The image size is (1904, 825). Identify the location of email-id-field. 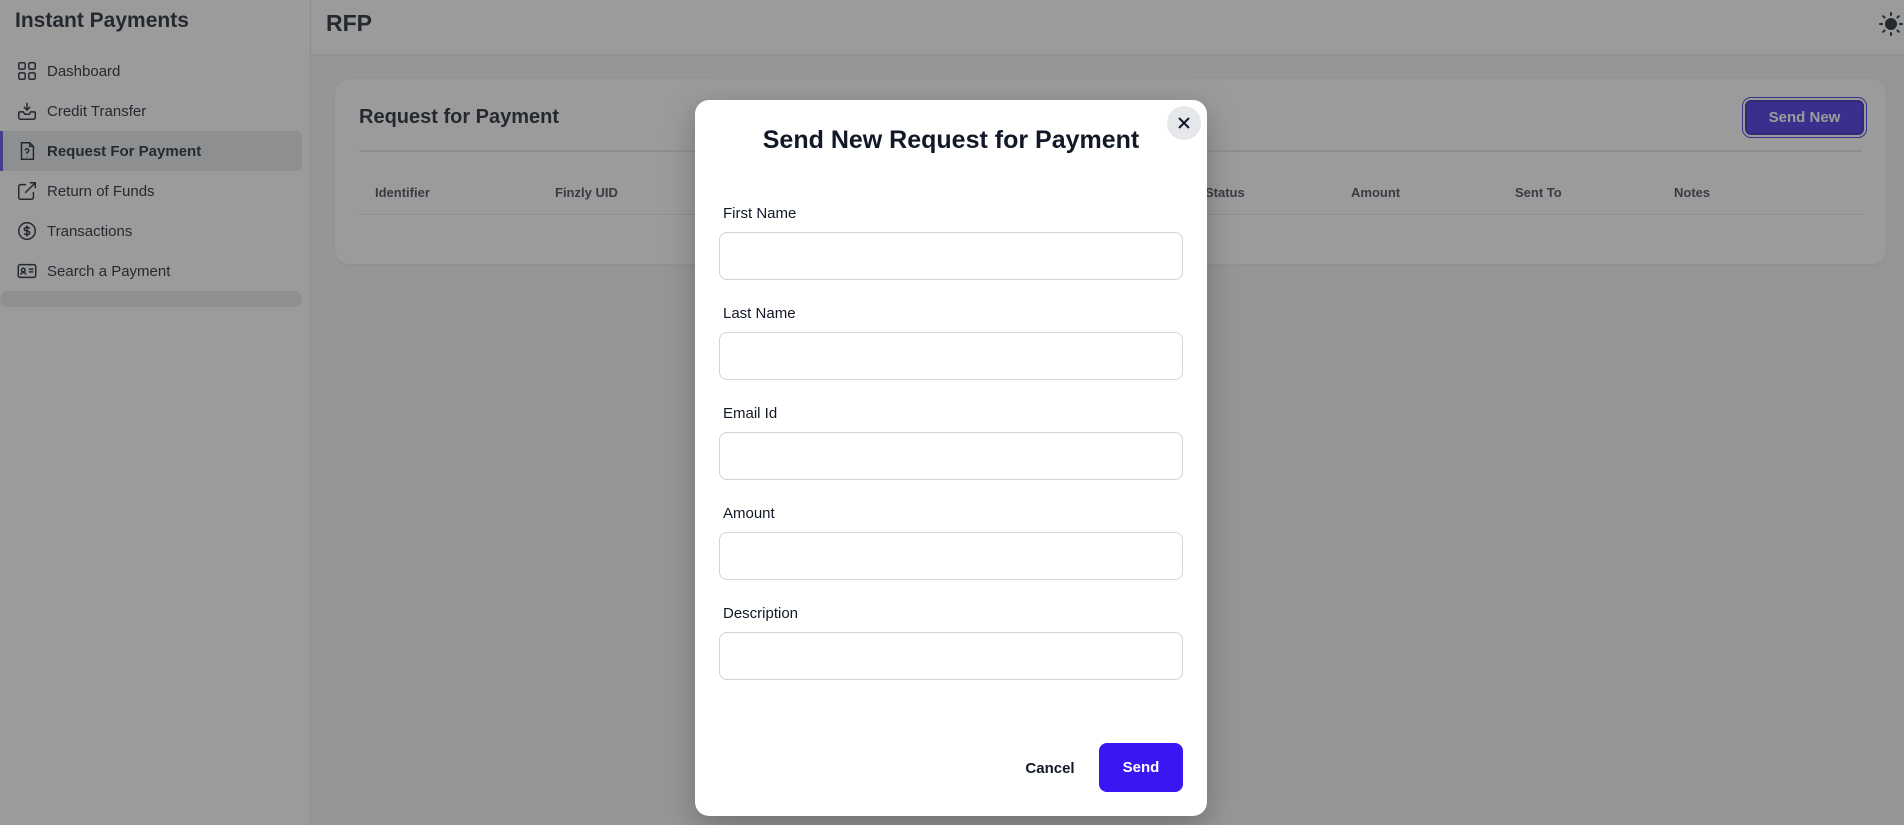
(951, 456).